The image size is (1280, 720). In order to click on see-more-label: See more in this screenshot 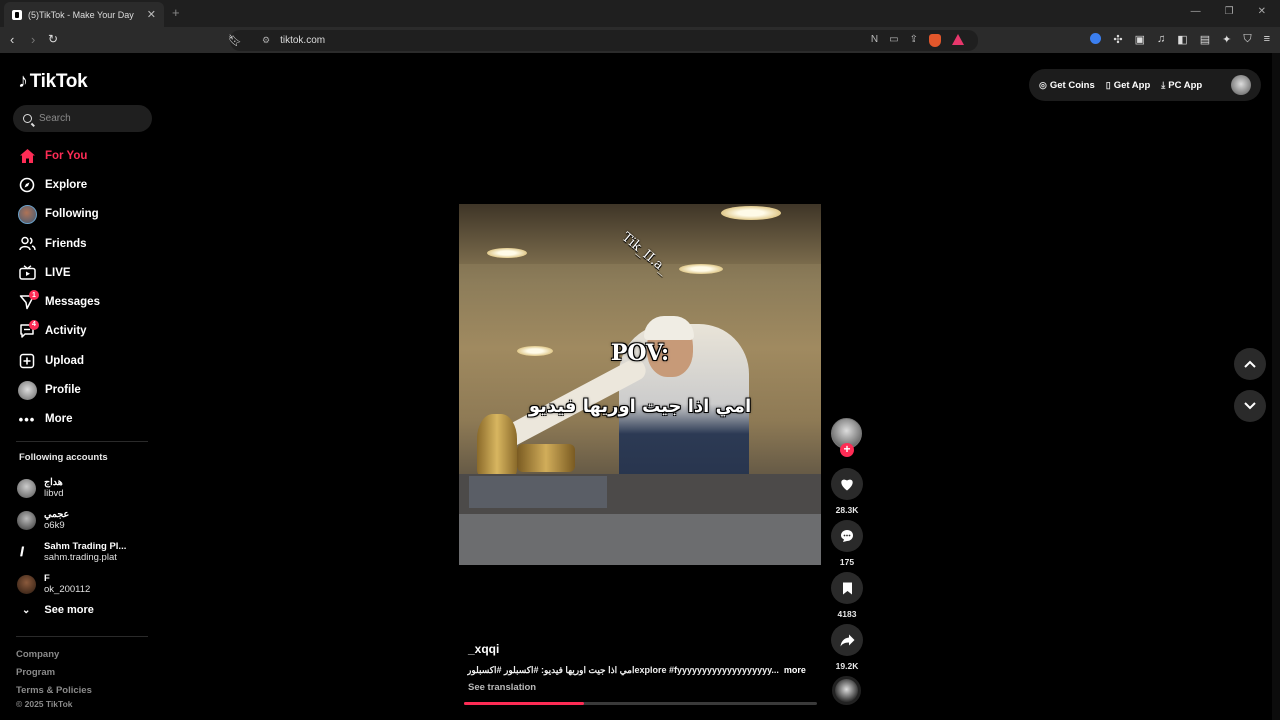, I will do `click(69, 610)`.